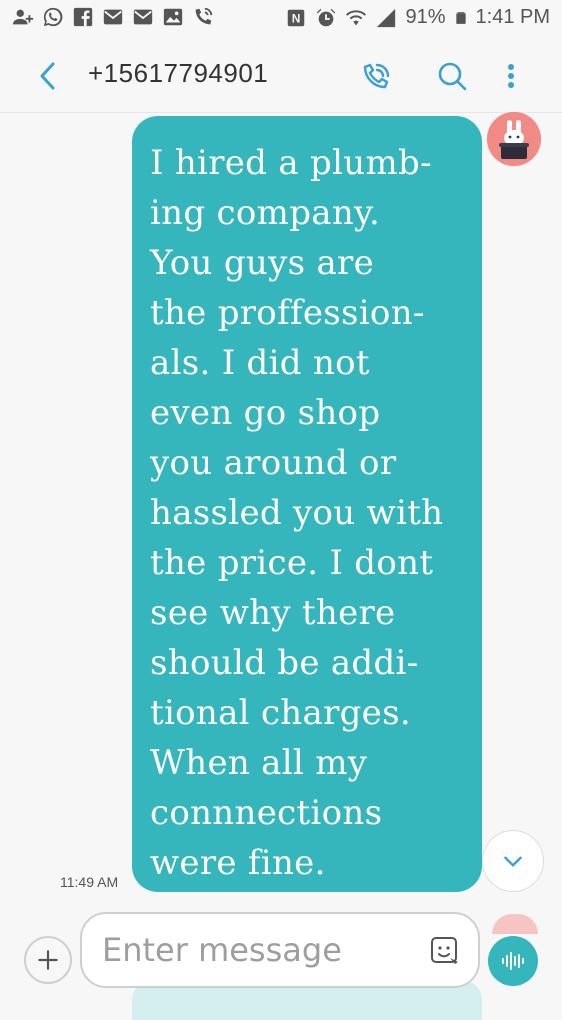 The height and width of the screenshot is (1020, 562). I want to click on battery-percent: 91%, so click(425, 17).